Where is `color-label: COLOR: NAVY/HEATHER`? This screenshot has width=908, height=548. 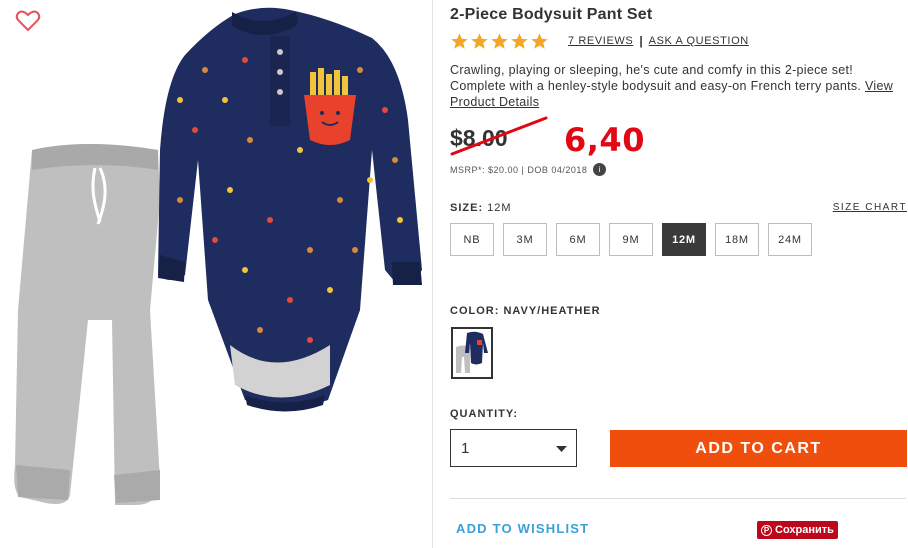 color-label: COLOR: NAVY/HEATHER is located at coordinates (525, 311).